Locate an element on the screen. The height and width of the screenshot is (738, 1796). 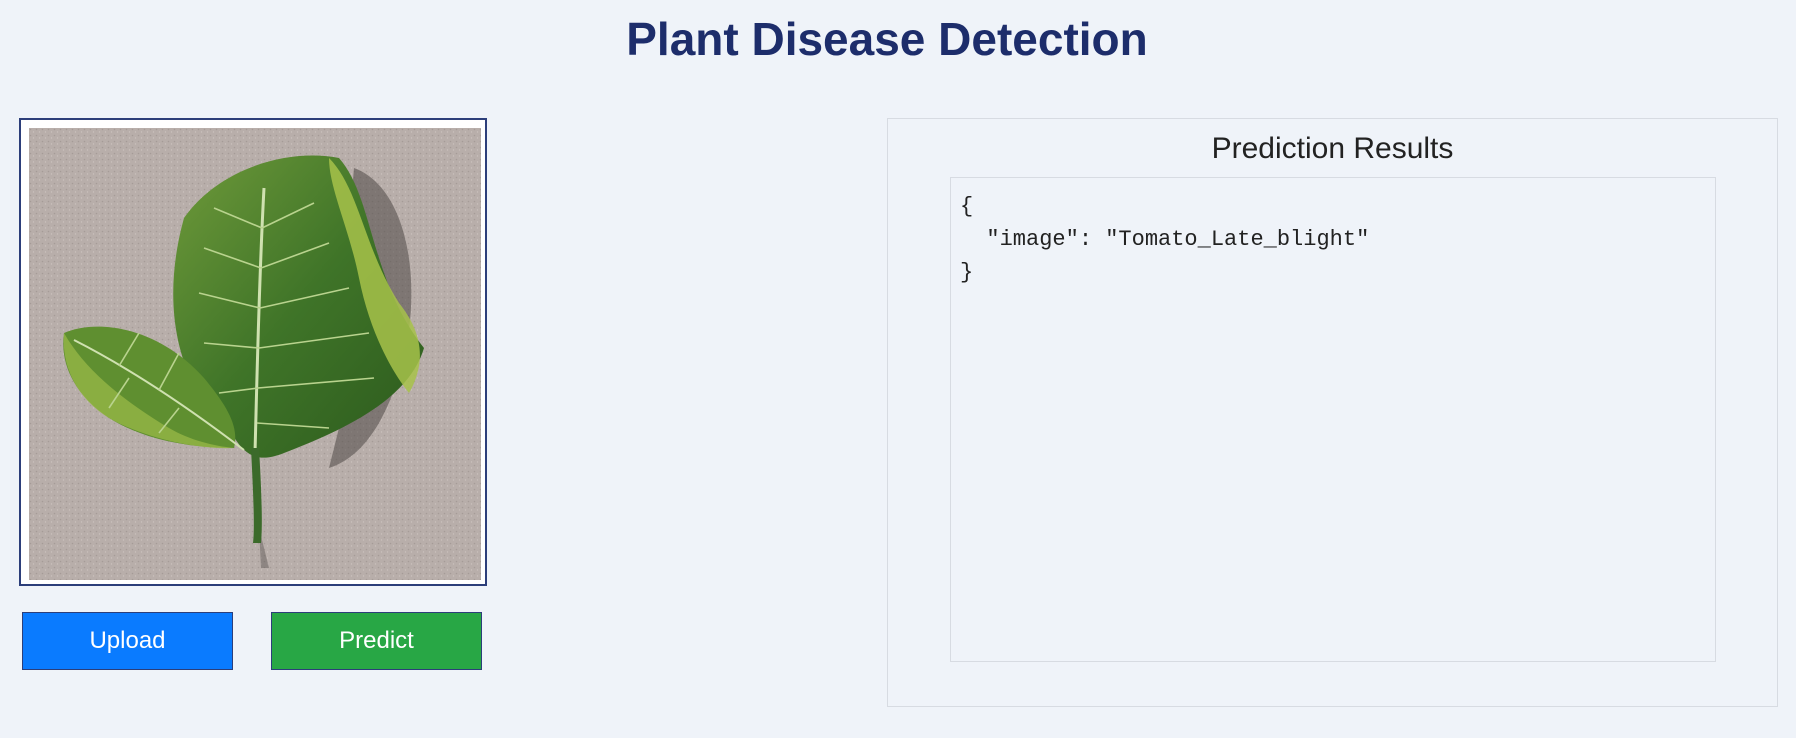
page-title: Plant Disease Detection is located at coordinates (887, 39).